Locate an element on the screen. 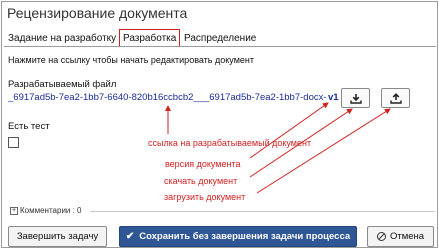 This screenshot has height=249, width=439. finish-task-label: Завершить задачу is located at coordinates (57, 236).